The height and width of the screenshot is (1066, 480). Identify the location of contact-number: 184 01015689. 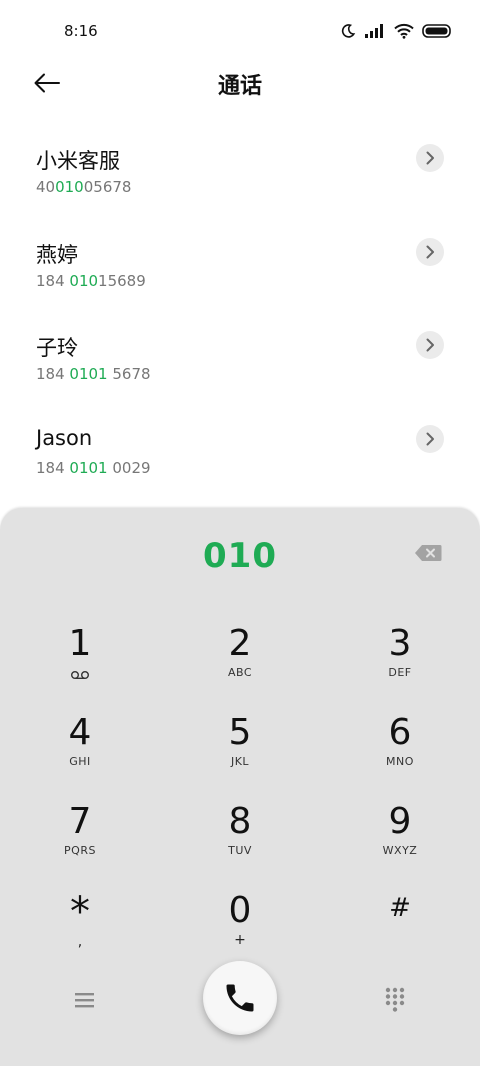
(91, 281).